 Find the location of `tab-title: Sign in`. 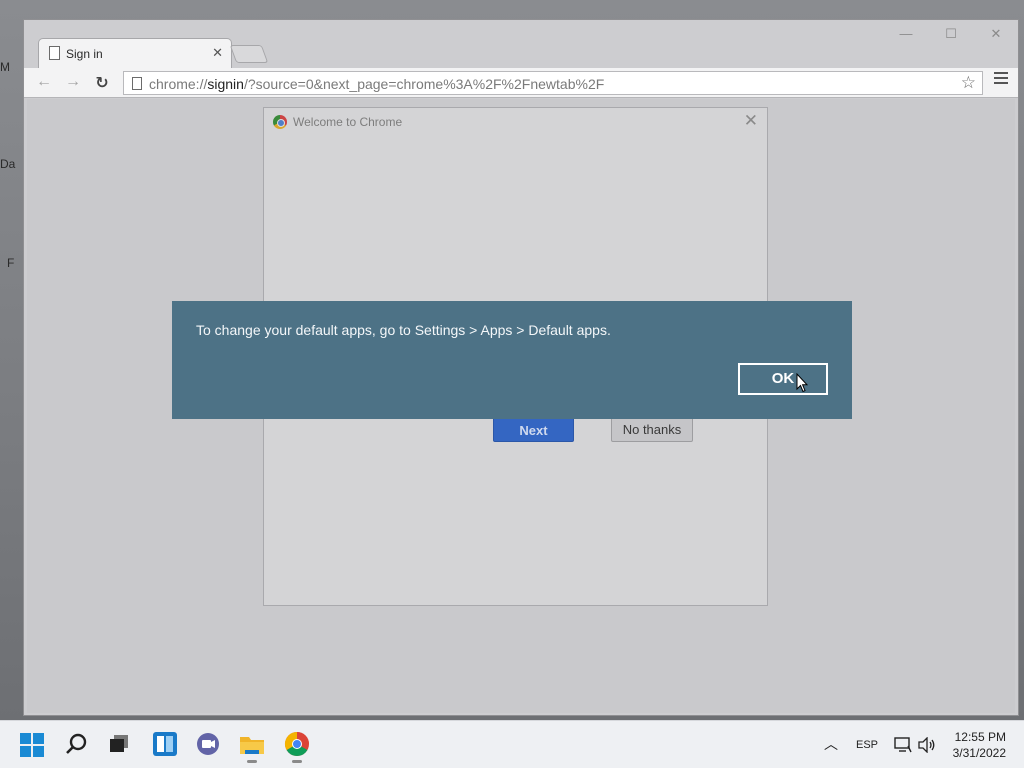

tab-title: Sign in is located at coordinates (84, 54).